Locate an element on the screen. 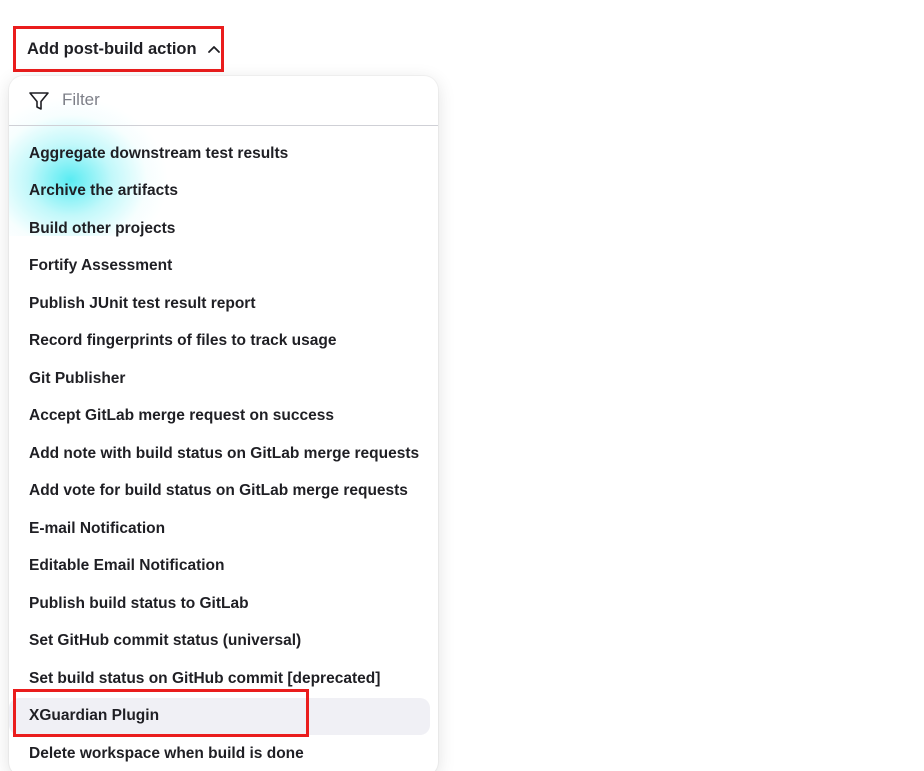  menu-item: Set GitHub commit status (universal) is located at coordinates (223, 642).